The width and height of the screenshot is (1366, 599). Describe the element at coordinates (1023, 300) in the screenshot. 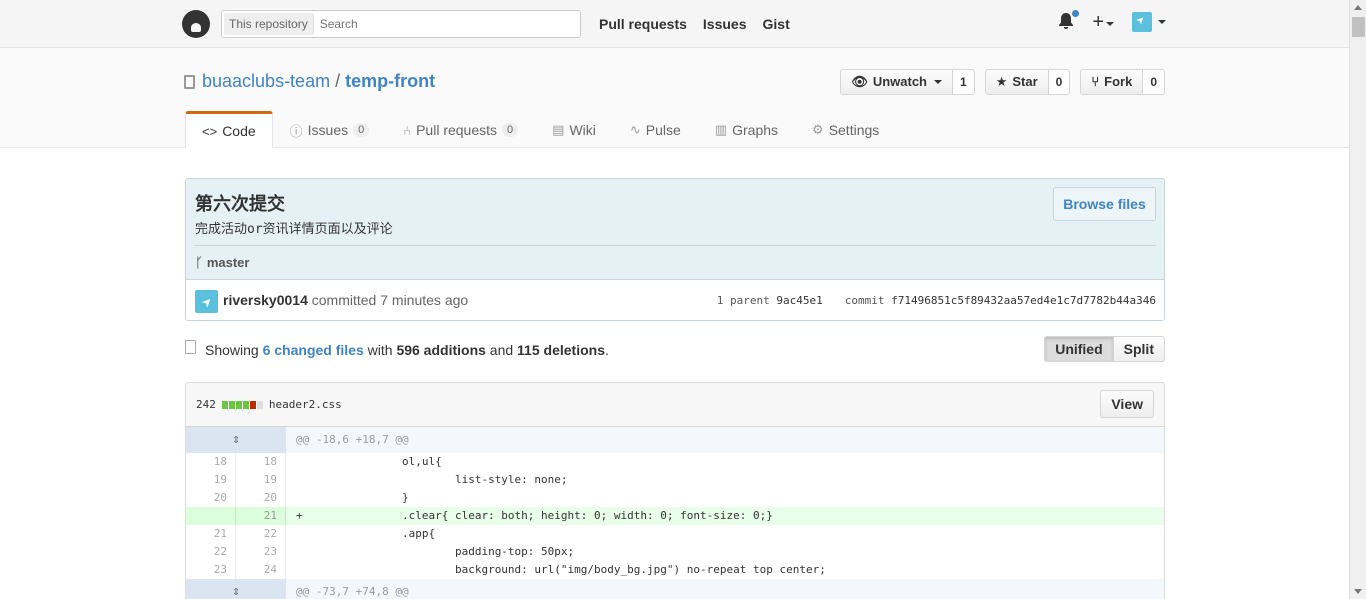

I see `commit-sha: f71496851c5f89432aa57ed4e1c7d7782b44a346` at that location.